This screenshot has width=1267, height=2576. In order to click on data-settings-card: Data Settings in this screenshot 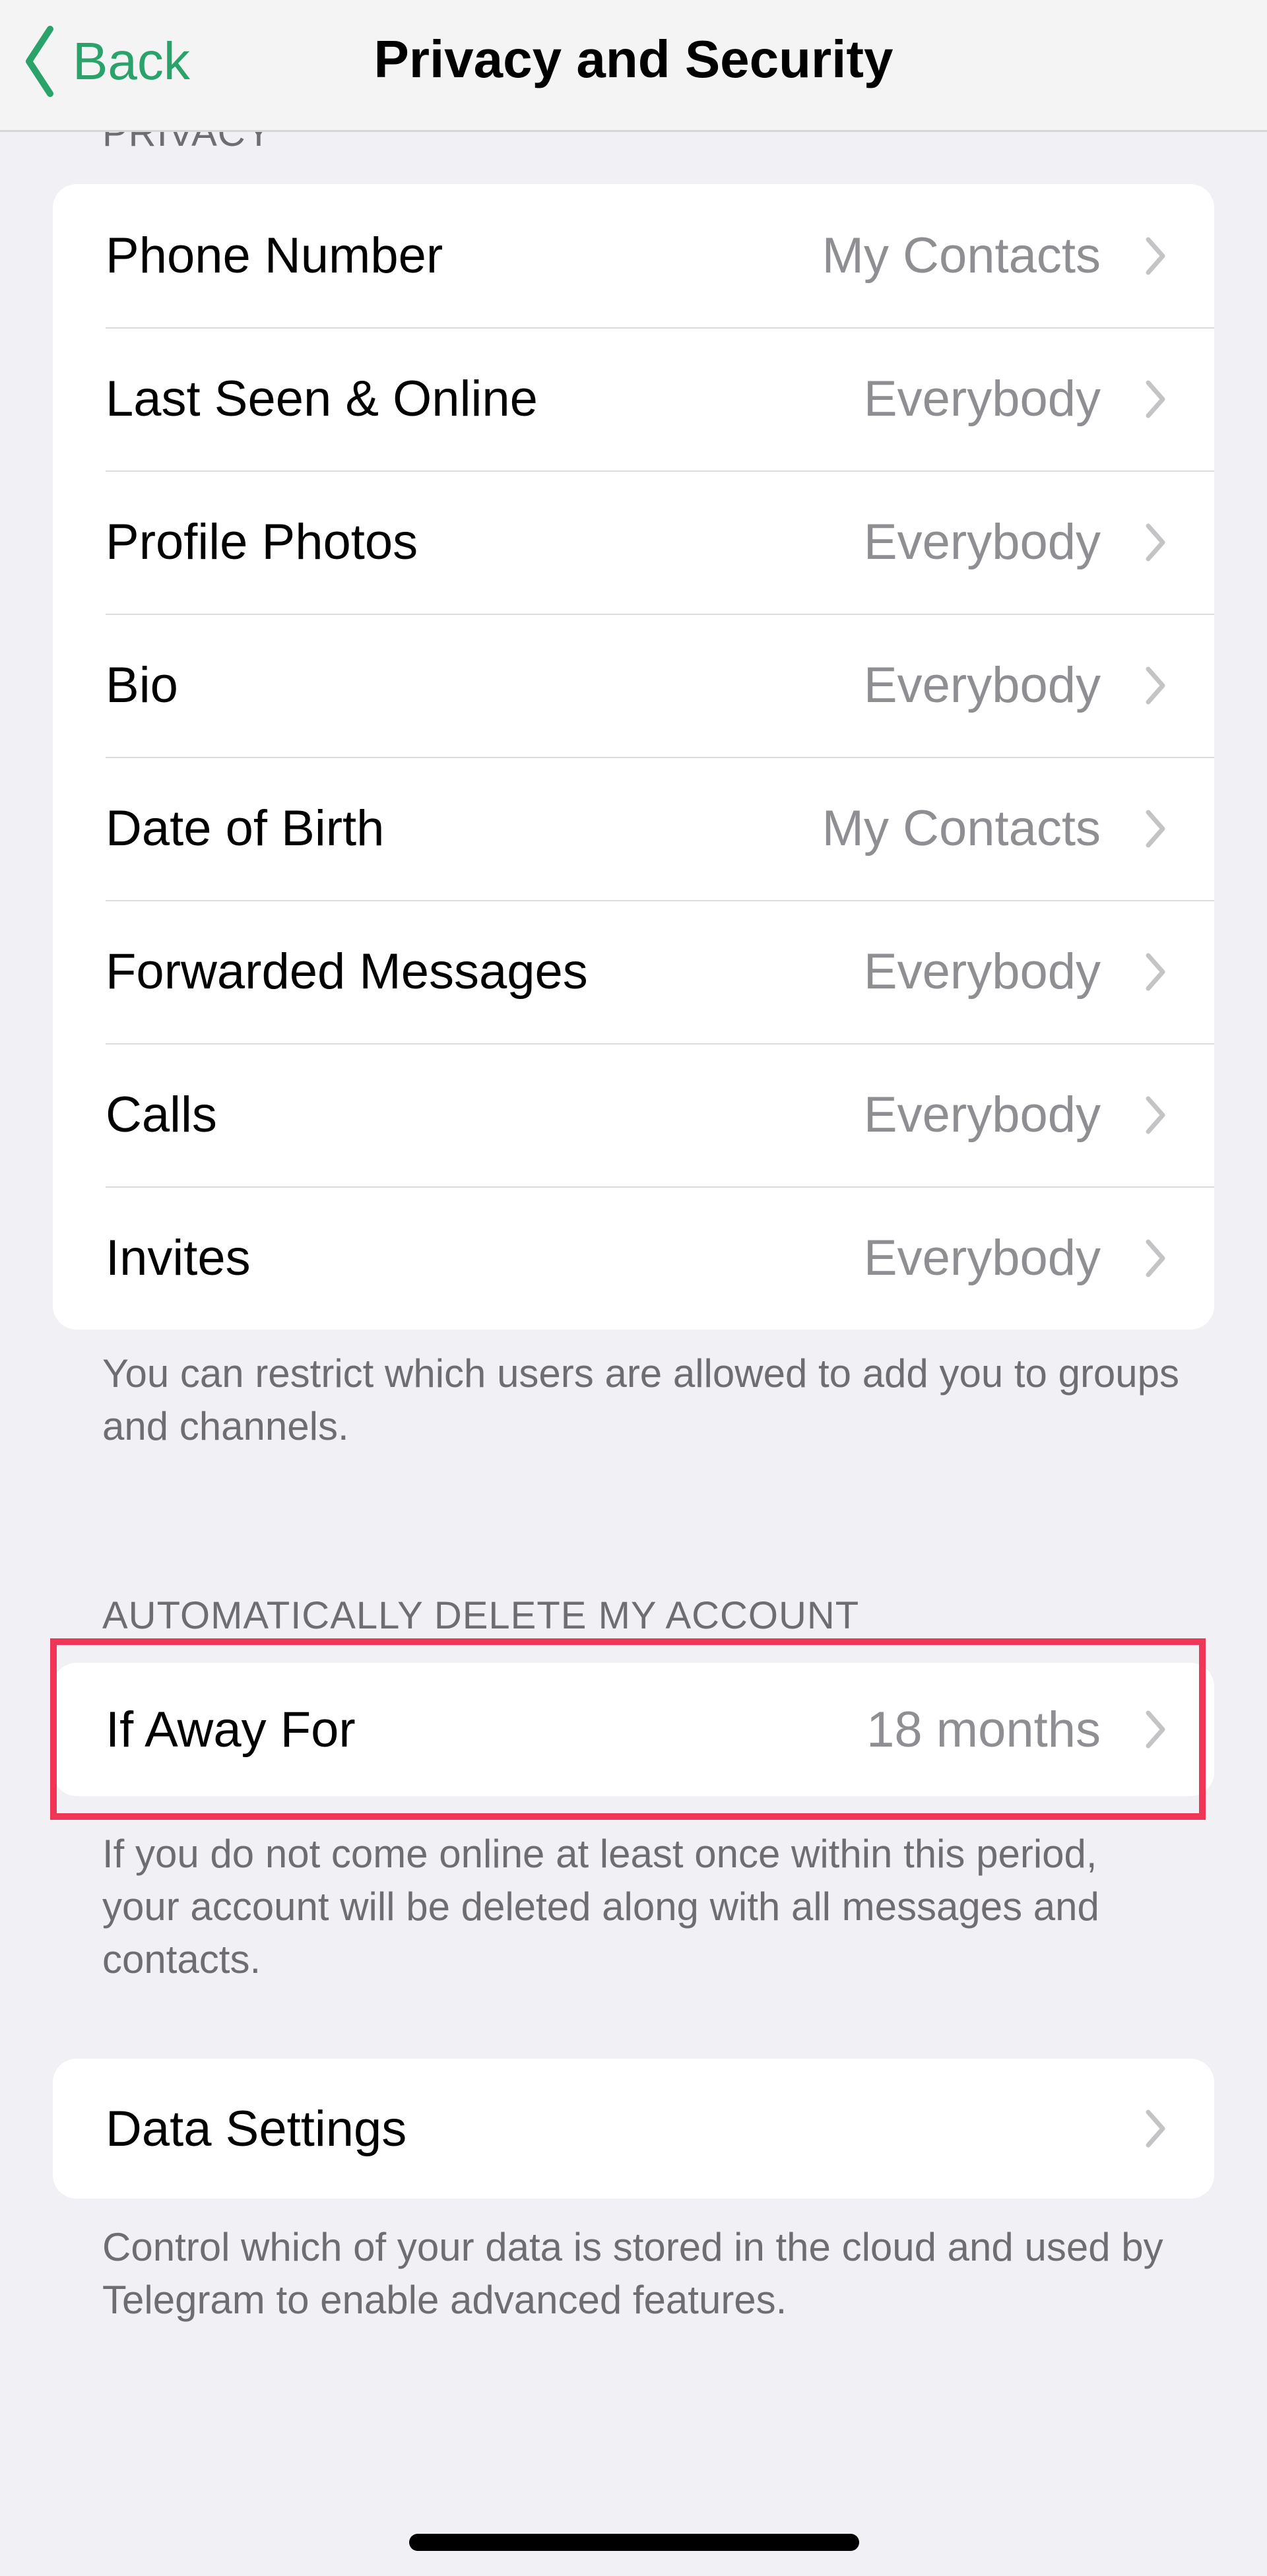, I will do `click(633, 2129)`.